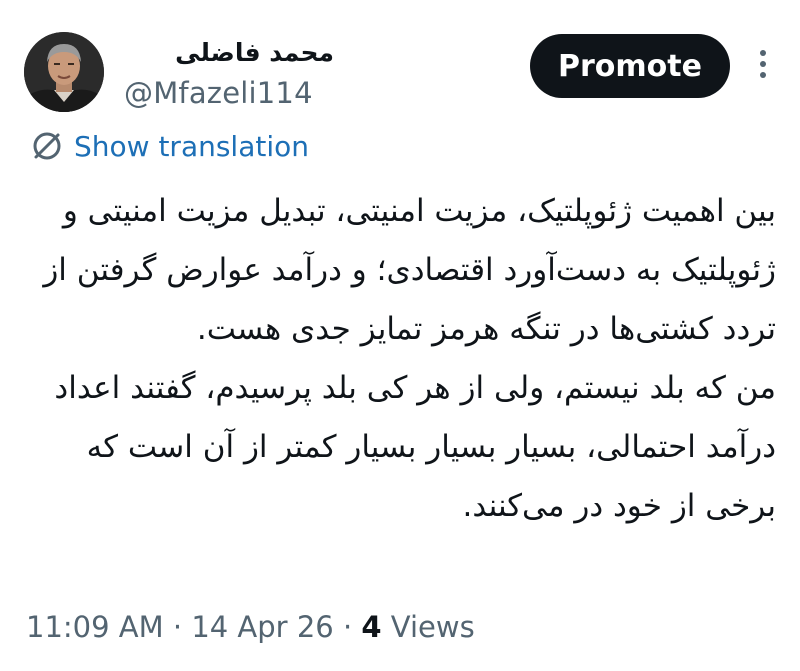  I want to click on promote-button: Promote, so click(630, 66).